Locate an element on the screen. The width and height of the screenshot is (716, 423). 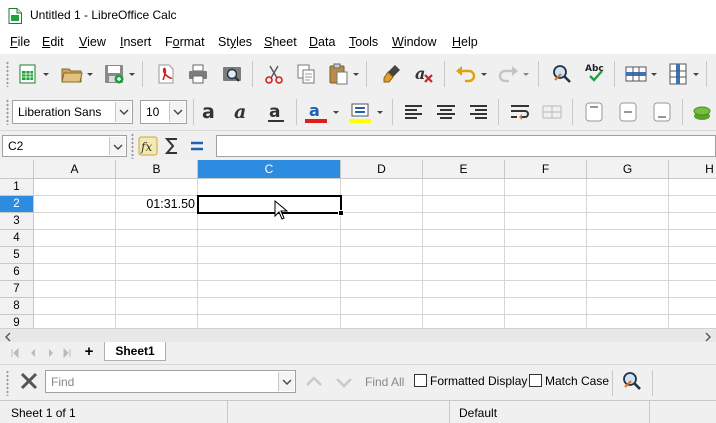
column-icon is located at coordinates (678, 74).